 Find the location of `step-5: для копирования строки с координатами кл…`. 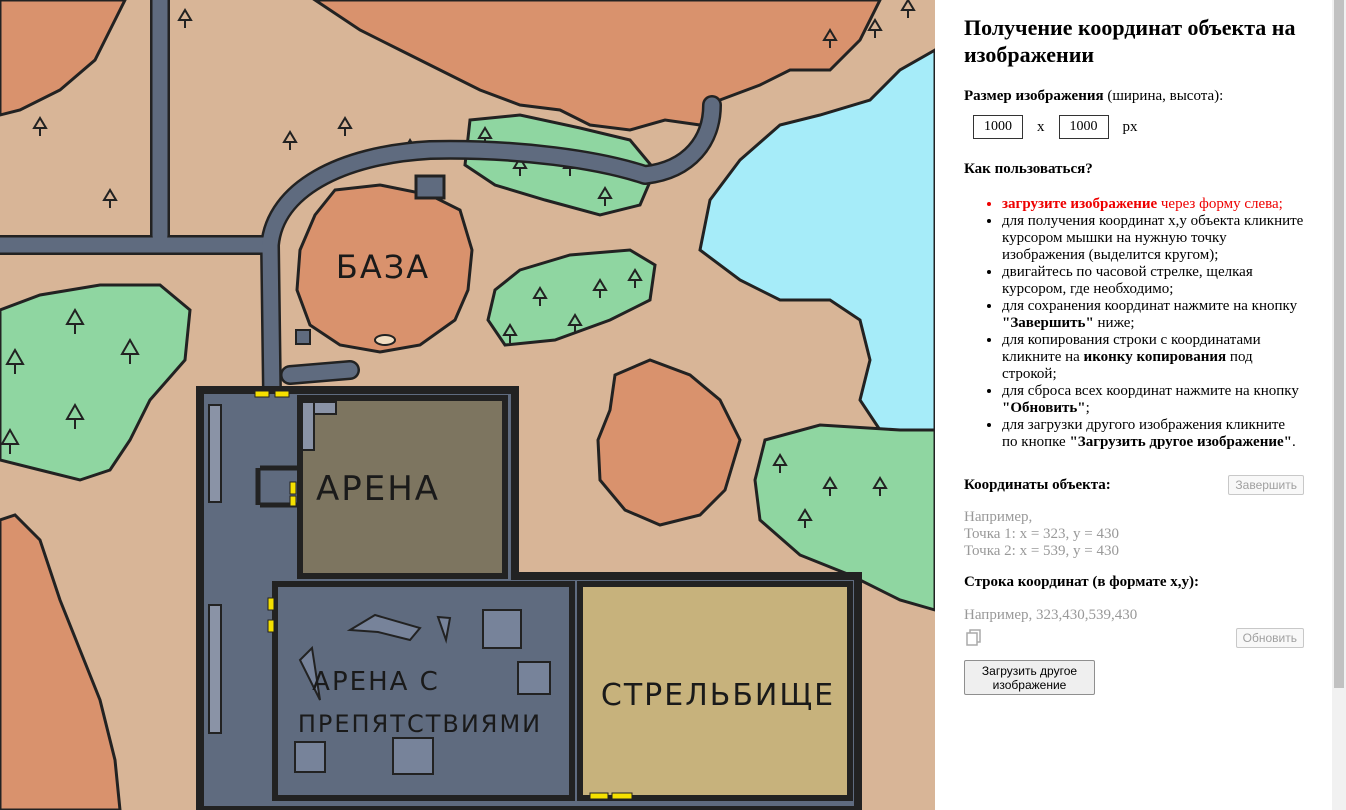

step-5: для копирования строки с координатами кл… is located at coordinates (1153, 357).